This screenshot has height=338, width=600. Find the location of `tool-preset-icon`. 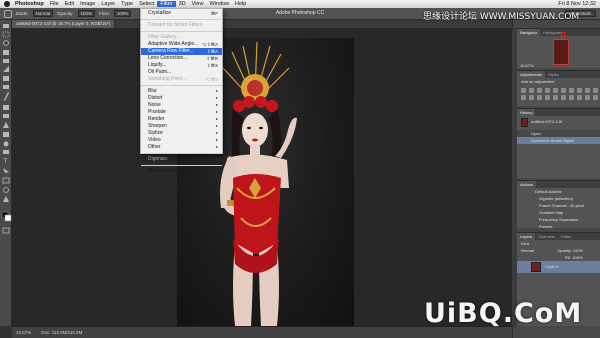

tool-preset-icon is located at coordinates (8, 13).